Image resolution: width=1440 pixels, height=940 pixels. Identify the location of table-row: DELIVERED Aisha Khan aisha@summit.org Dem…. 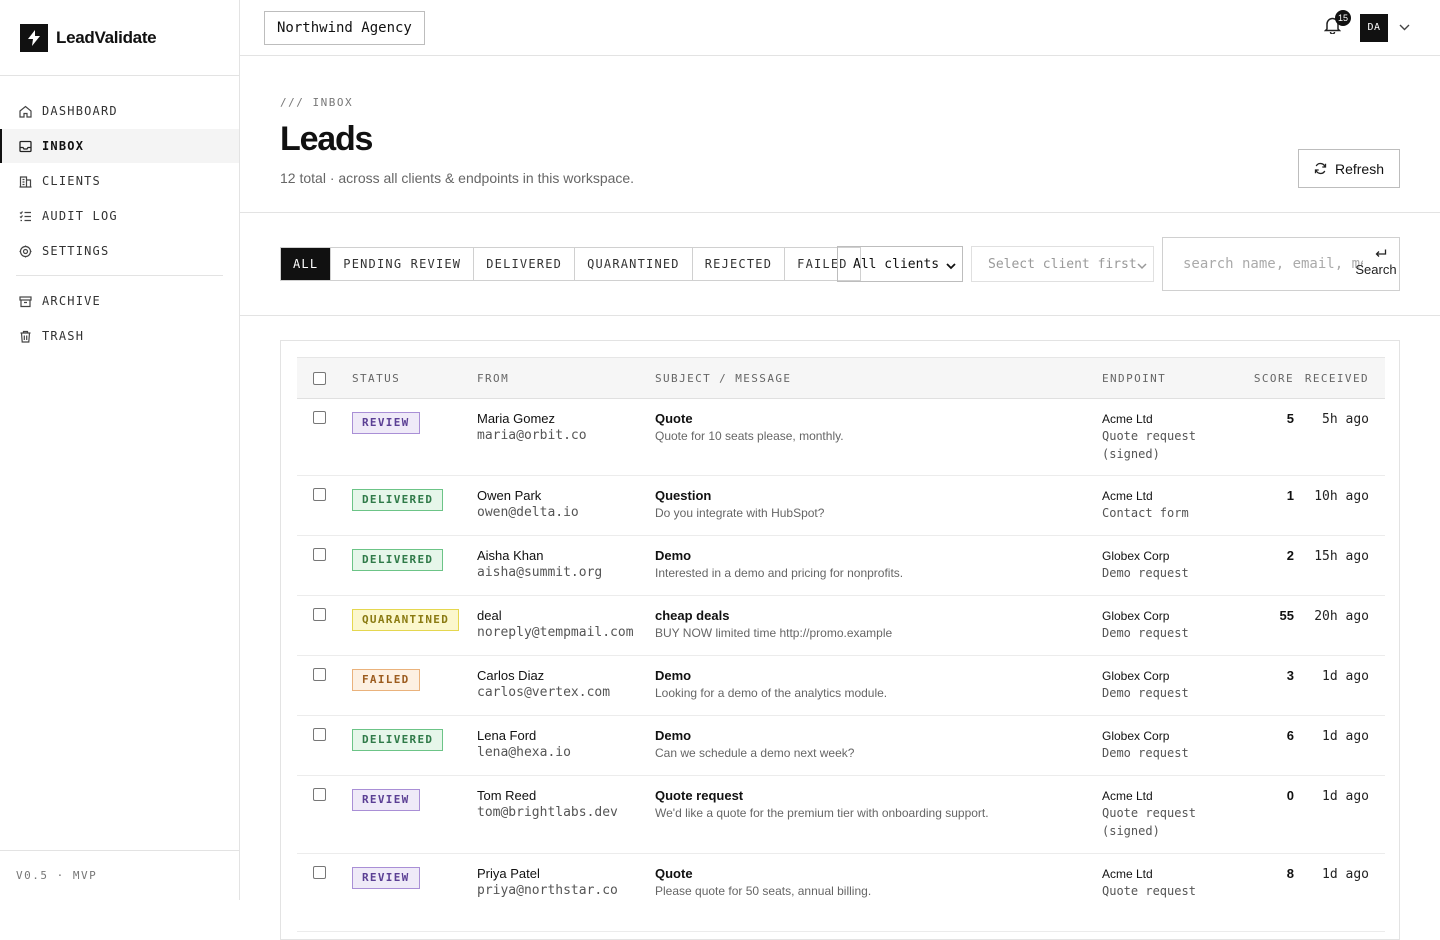
(841, 566).